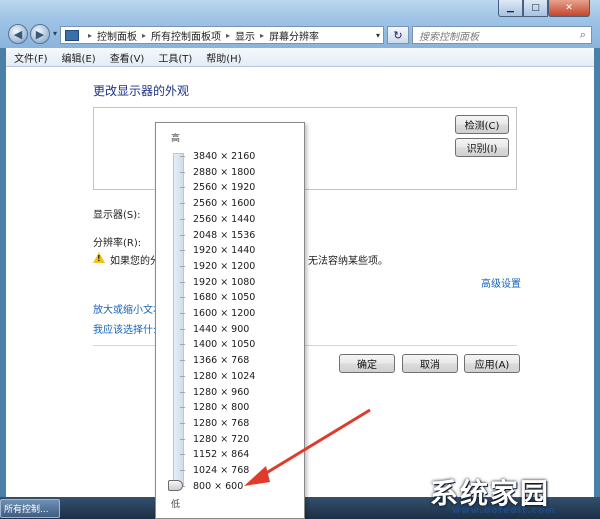 Image resolution: width=600 pixels, height=519 pixels. I want to click on search-input: 搜索控制面板 ⌕, so click(502, 35).